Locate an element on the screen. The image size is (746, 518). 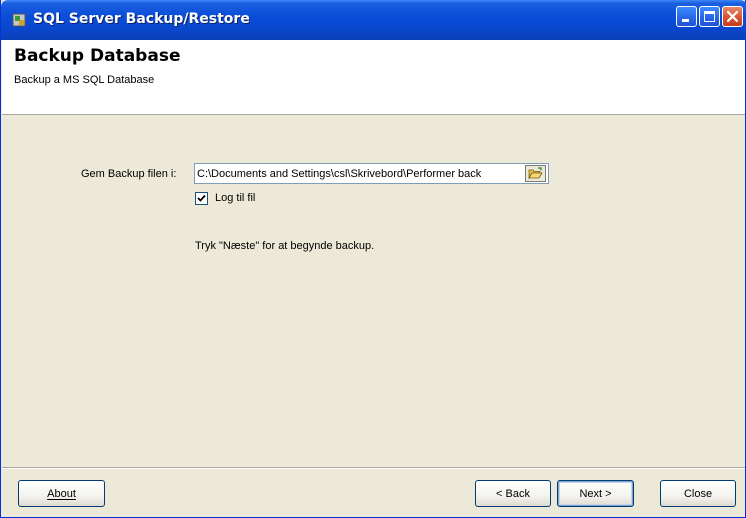
close-icon is located at coordinates (732, 16).